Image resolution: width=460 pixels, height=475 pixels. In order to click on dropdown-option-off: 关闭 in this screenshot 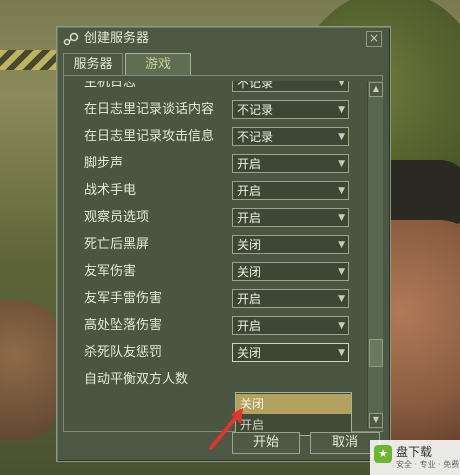, I will do `click(293, 404)`.